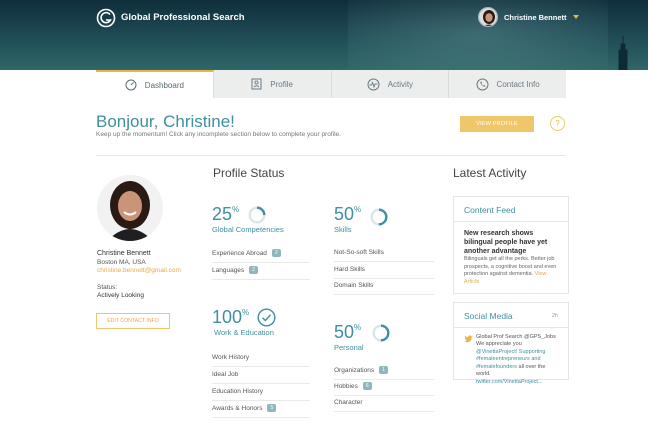 This screenshot has width=648, height=422. What do you see at coordinates (106, 18) in the screenshot?
I see `gps-logo-icon` at bounding box center [106, 18].